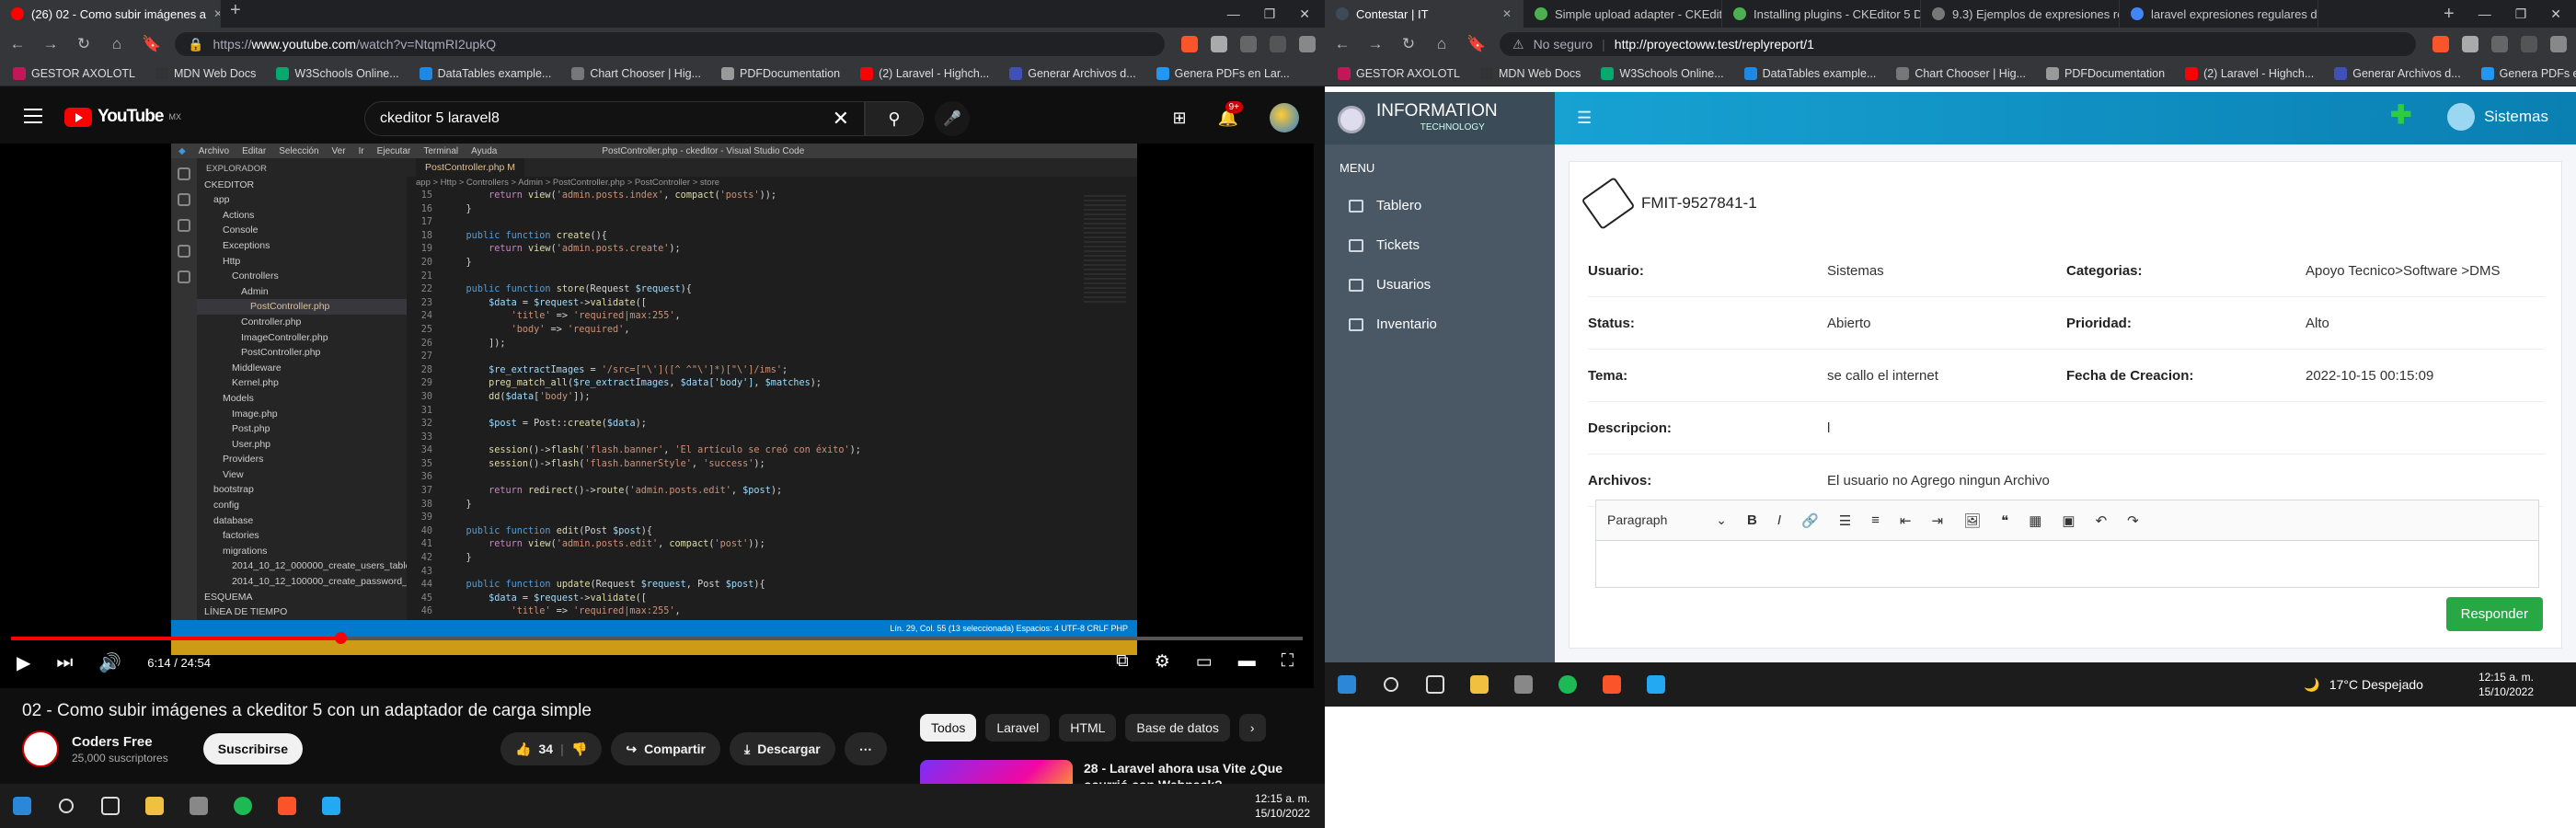 The height and width of the screenshot is (828, 2576). I want to click on channel-name: Coders Free, so click(120, 742).